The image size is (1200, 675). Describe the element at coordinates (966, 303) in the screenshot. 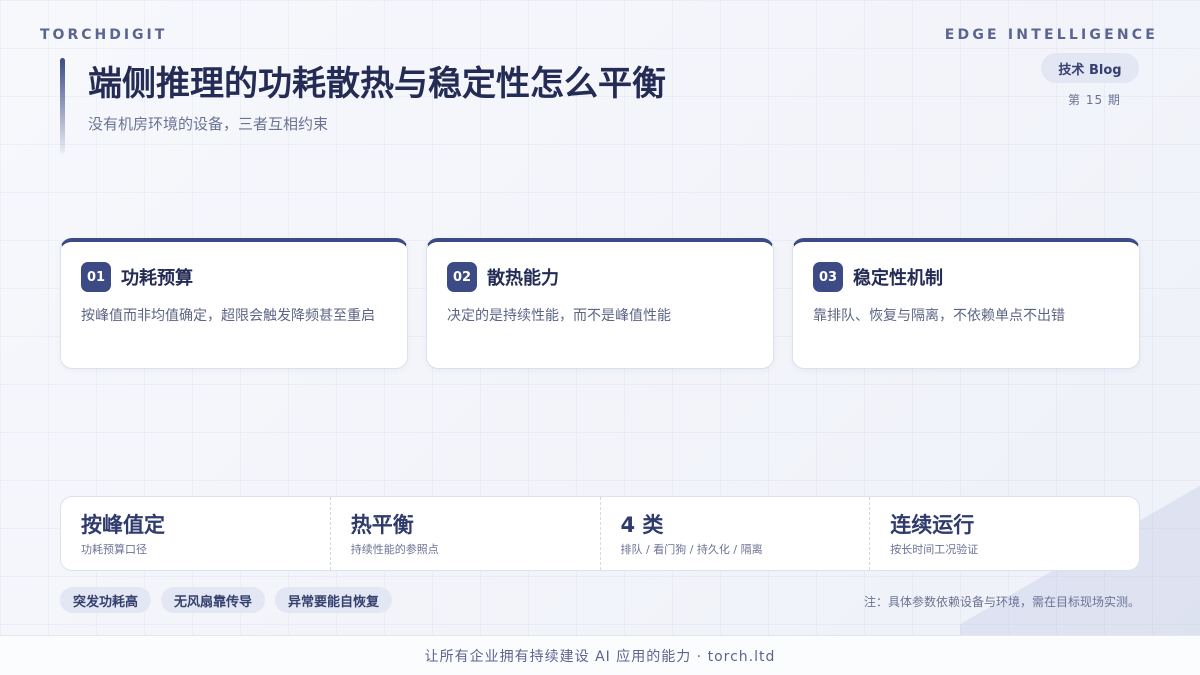

I see `card-stability-mechanism: 03 稳定性机制 靠排队、恢复与隔离，不依赖单点不出错` at that location.